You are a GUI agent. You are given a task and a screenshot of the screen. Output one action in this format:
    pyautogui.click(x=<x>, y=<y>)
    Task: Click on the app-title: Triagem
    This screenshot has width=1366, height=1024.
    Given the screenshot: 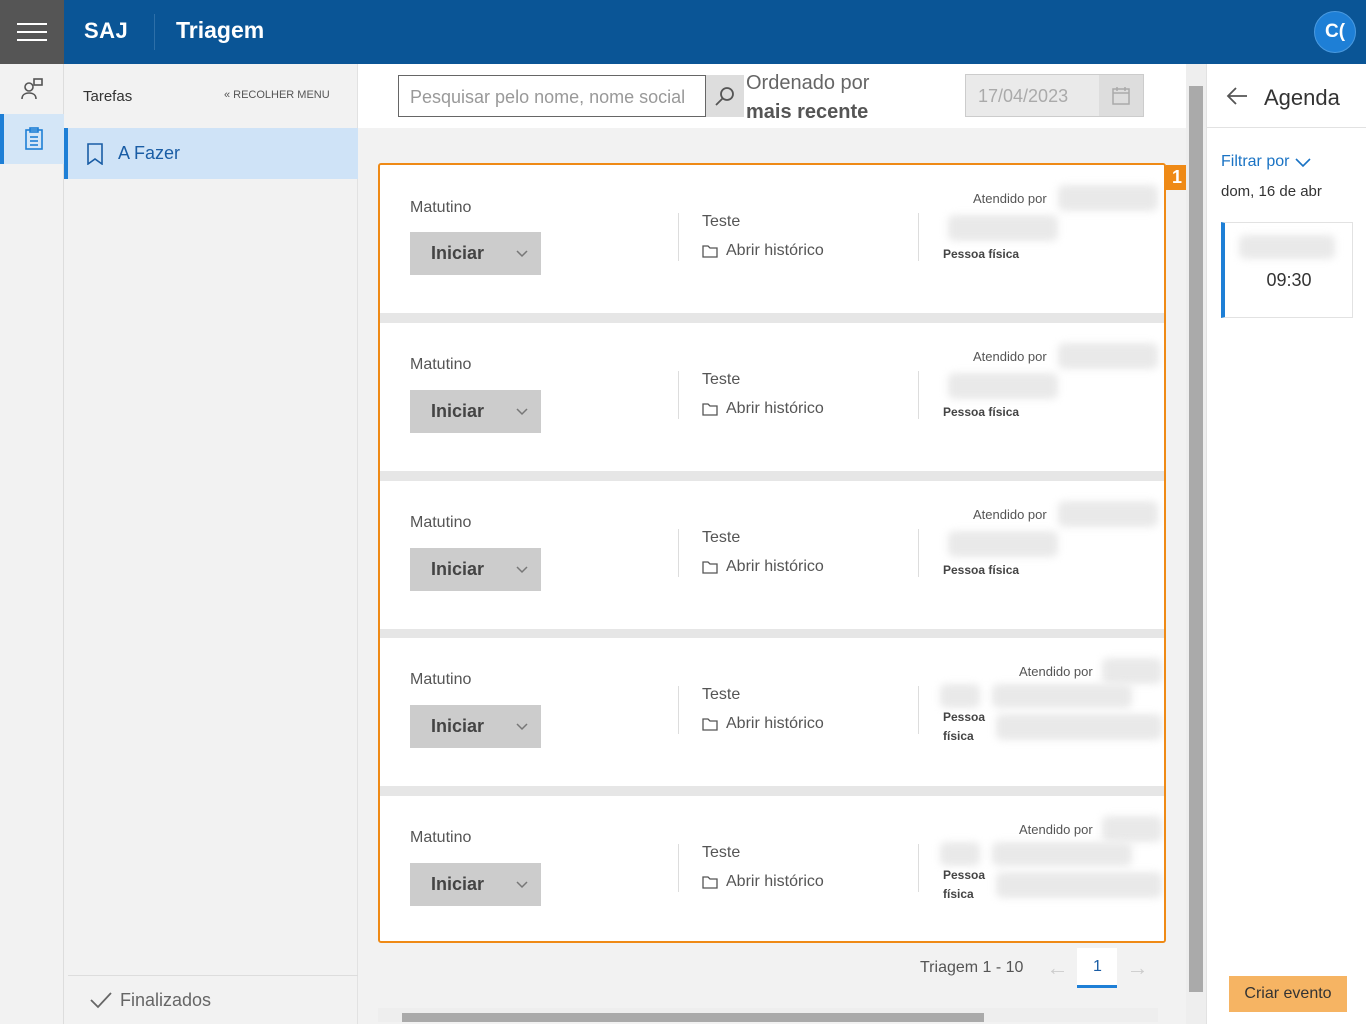 What is the action you would take?
    pyautogui.click(x=220, y=30)
    